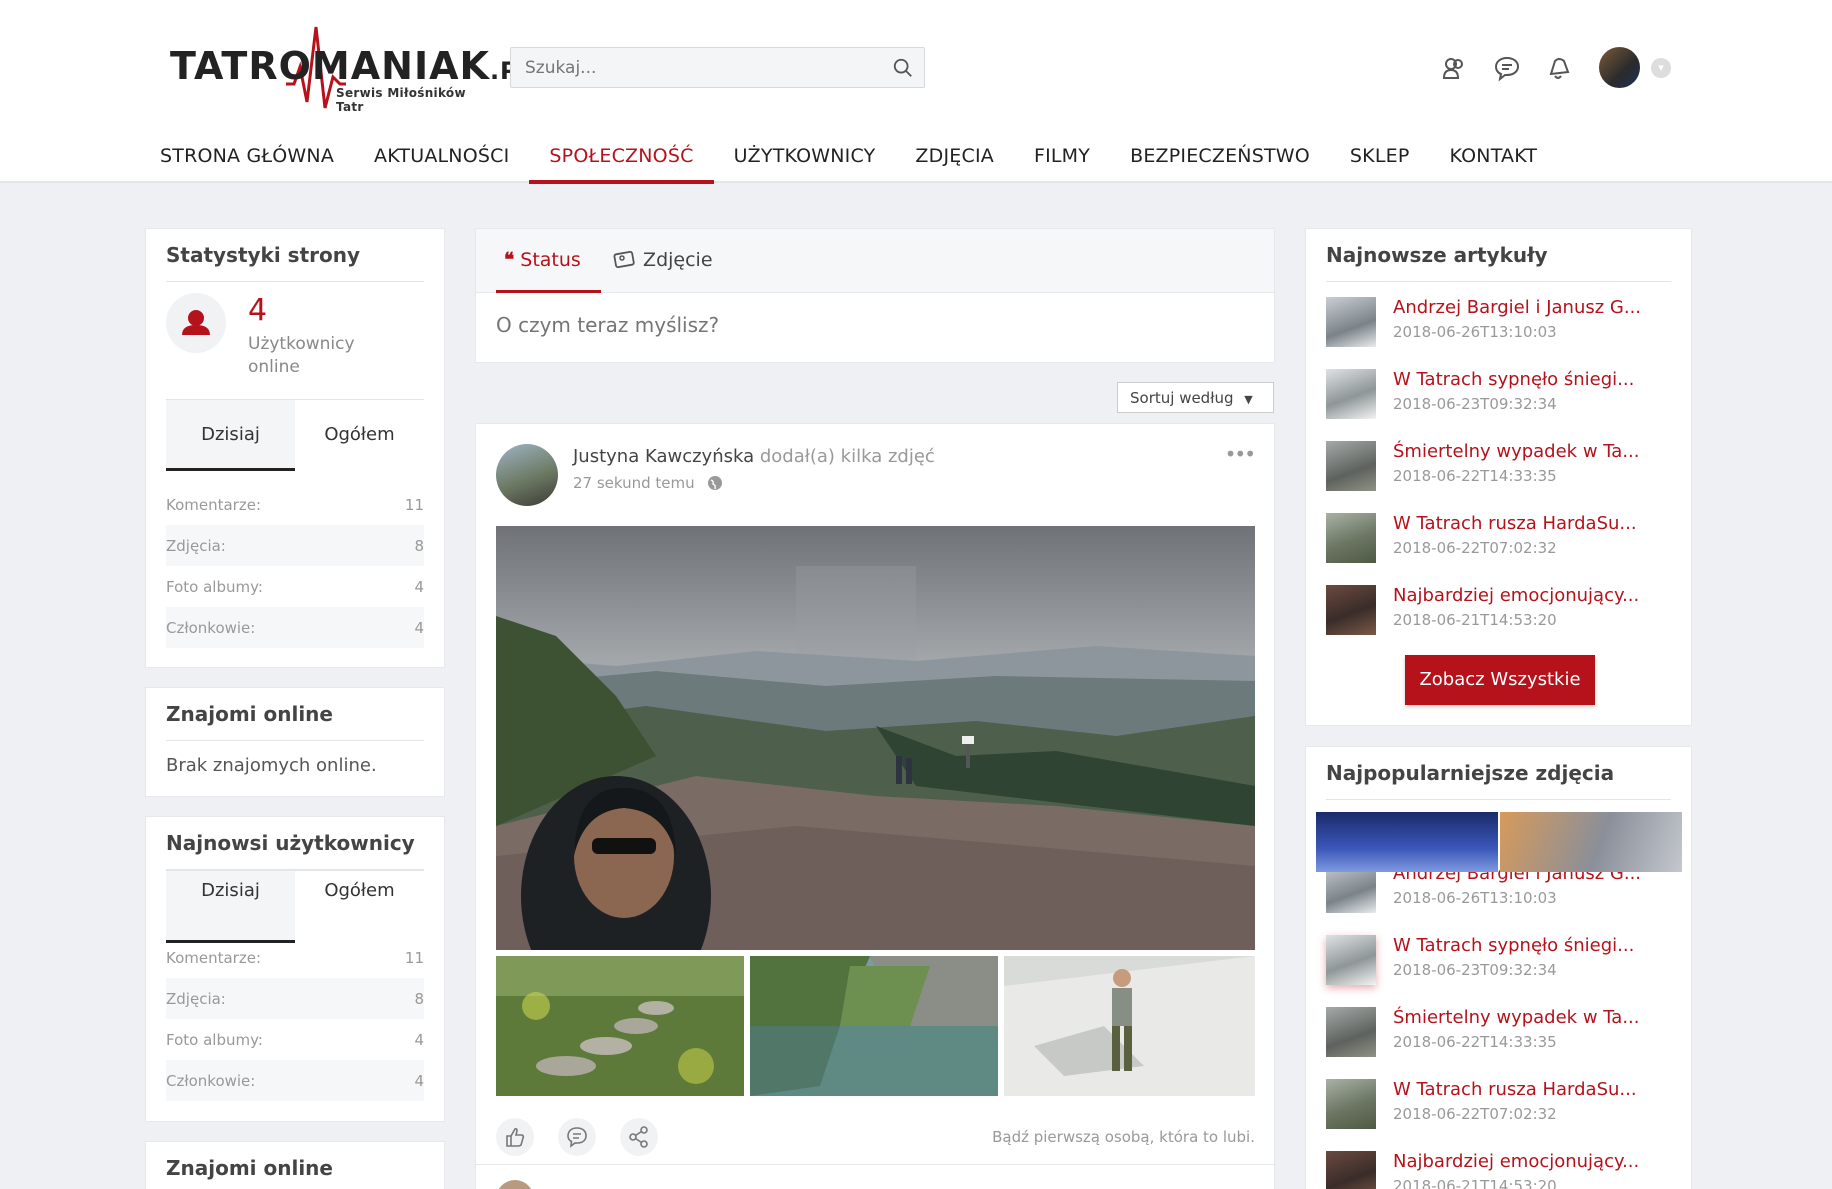  I want to click on photo-icon, so click(624, 259).